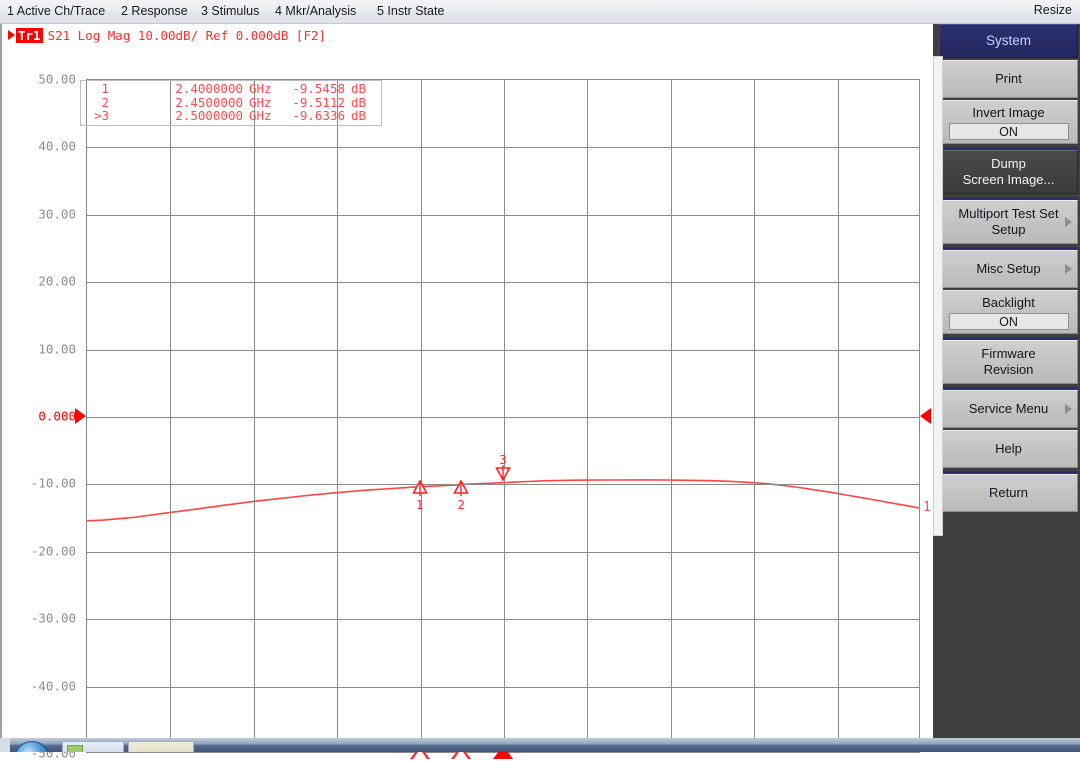  I want to click on softkey-label: Return, so click(1008, 492).